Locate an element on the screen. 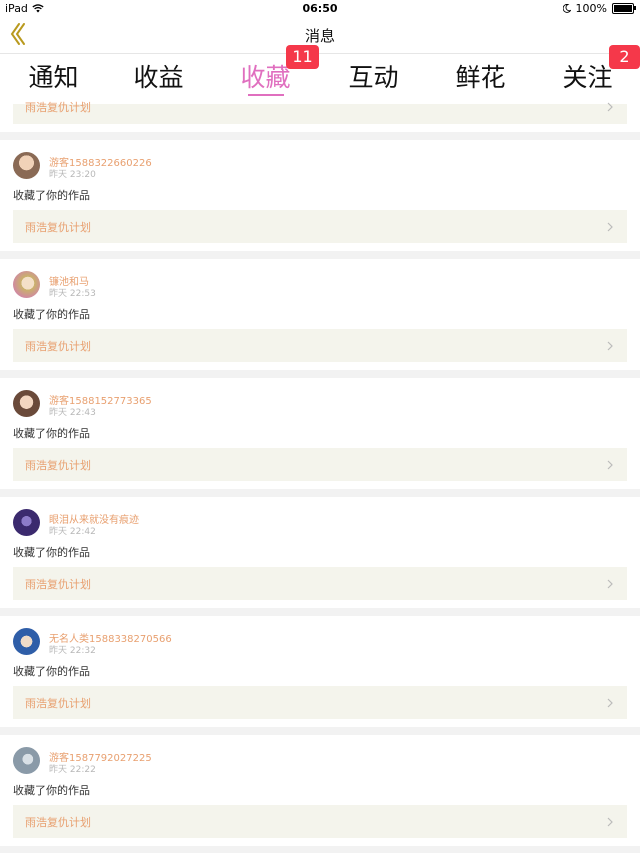 The width and height of the screenshot is (640, 853). tab-label: 通知 is located at coordinates (53, 77).